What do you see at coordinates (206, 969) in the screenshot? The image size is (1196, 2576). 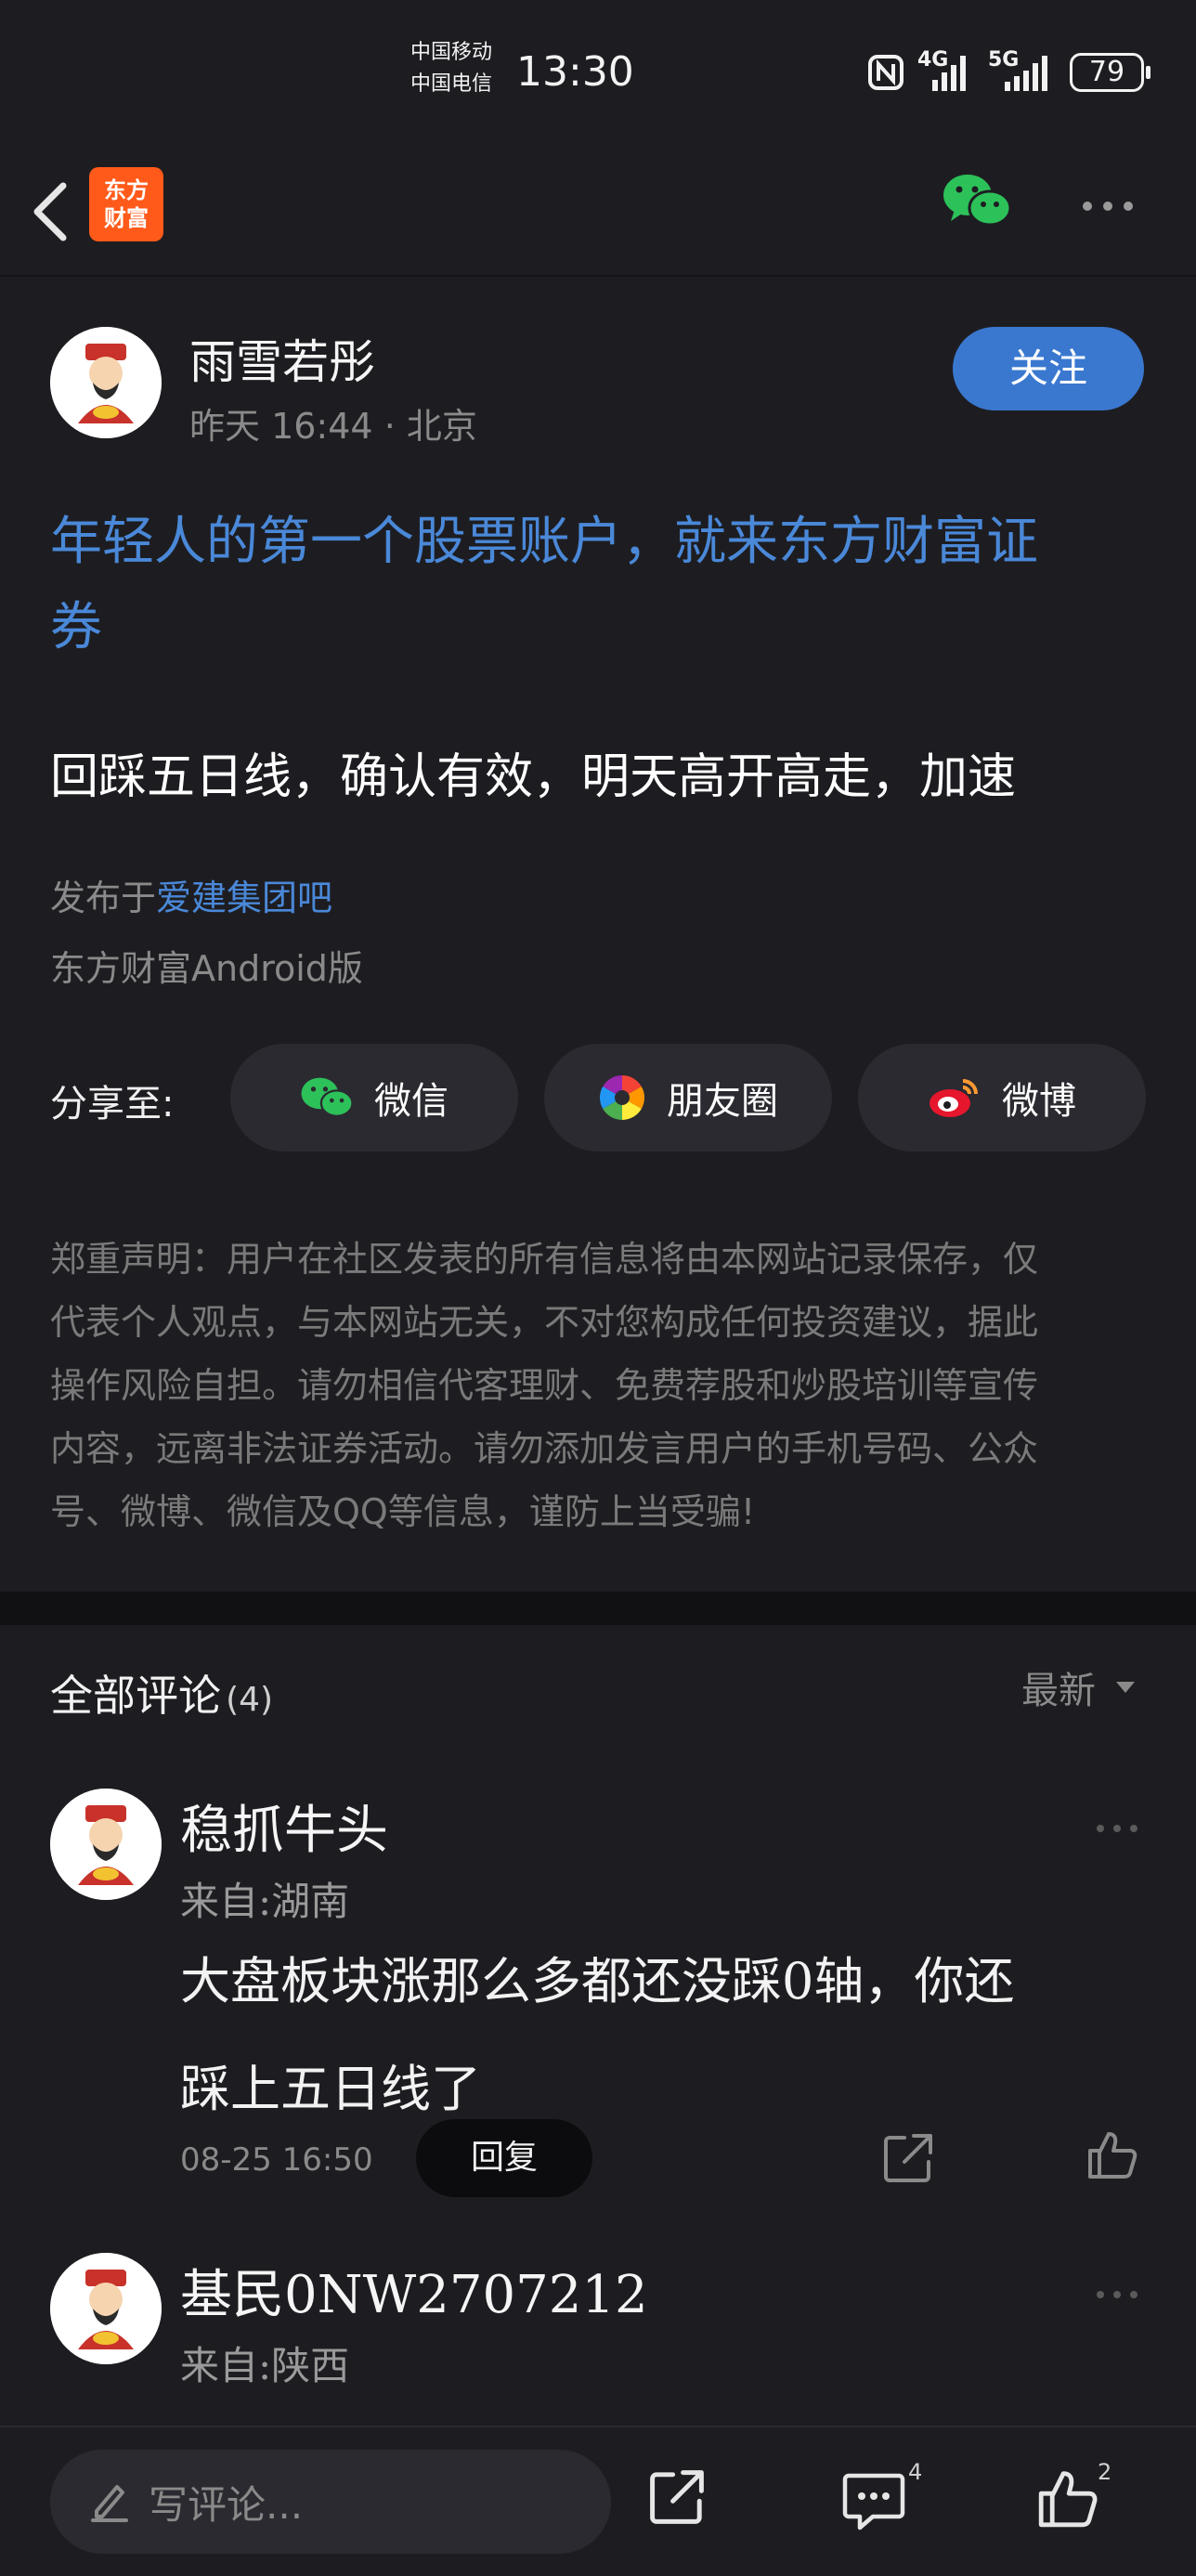 I see `client-label: 东方财富Android版` at bounding box center [206, 969].